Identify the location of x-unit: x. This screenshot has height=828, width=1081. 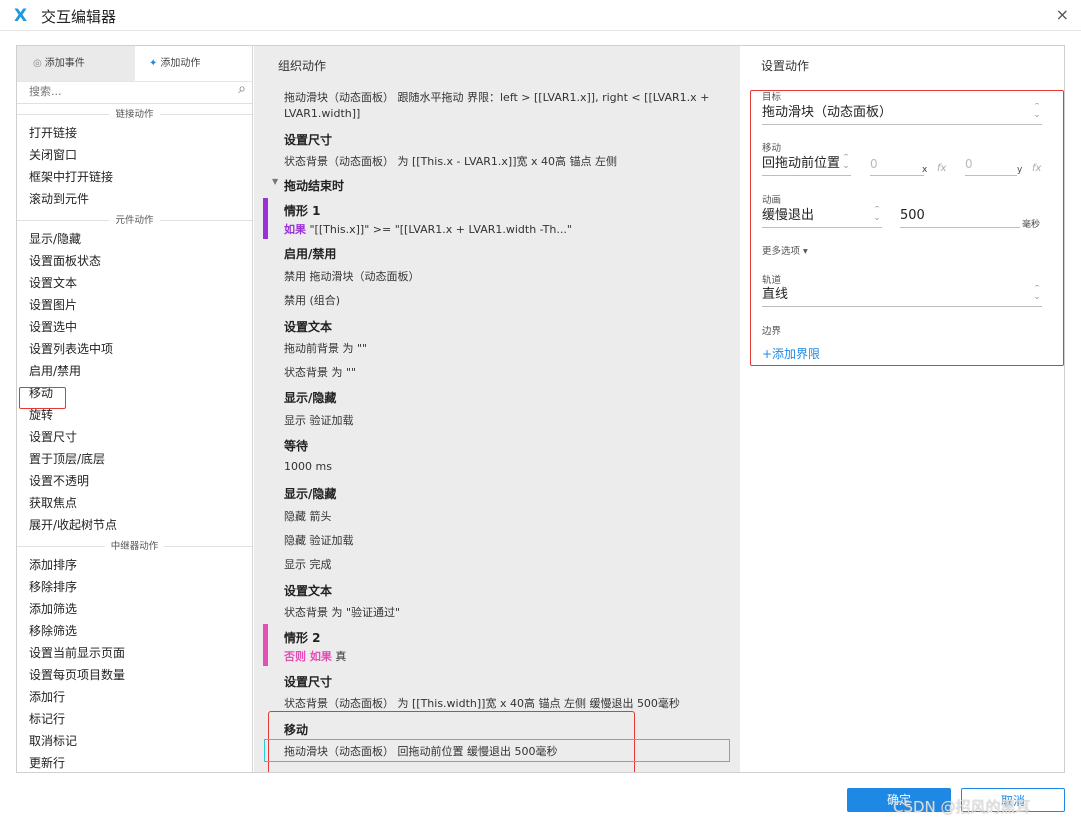
(925, 170).